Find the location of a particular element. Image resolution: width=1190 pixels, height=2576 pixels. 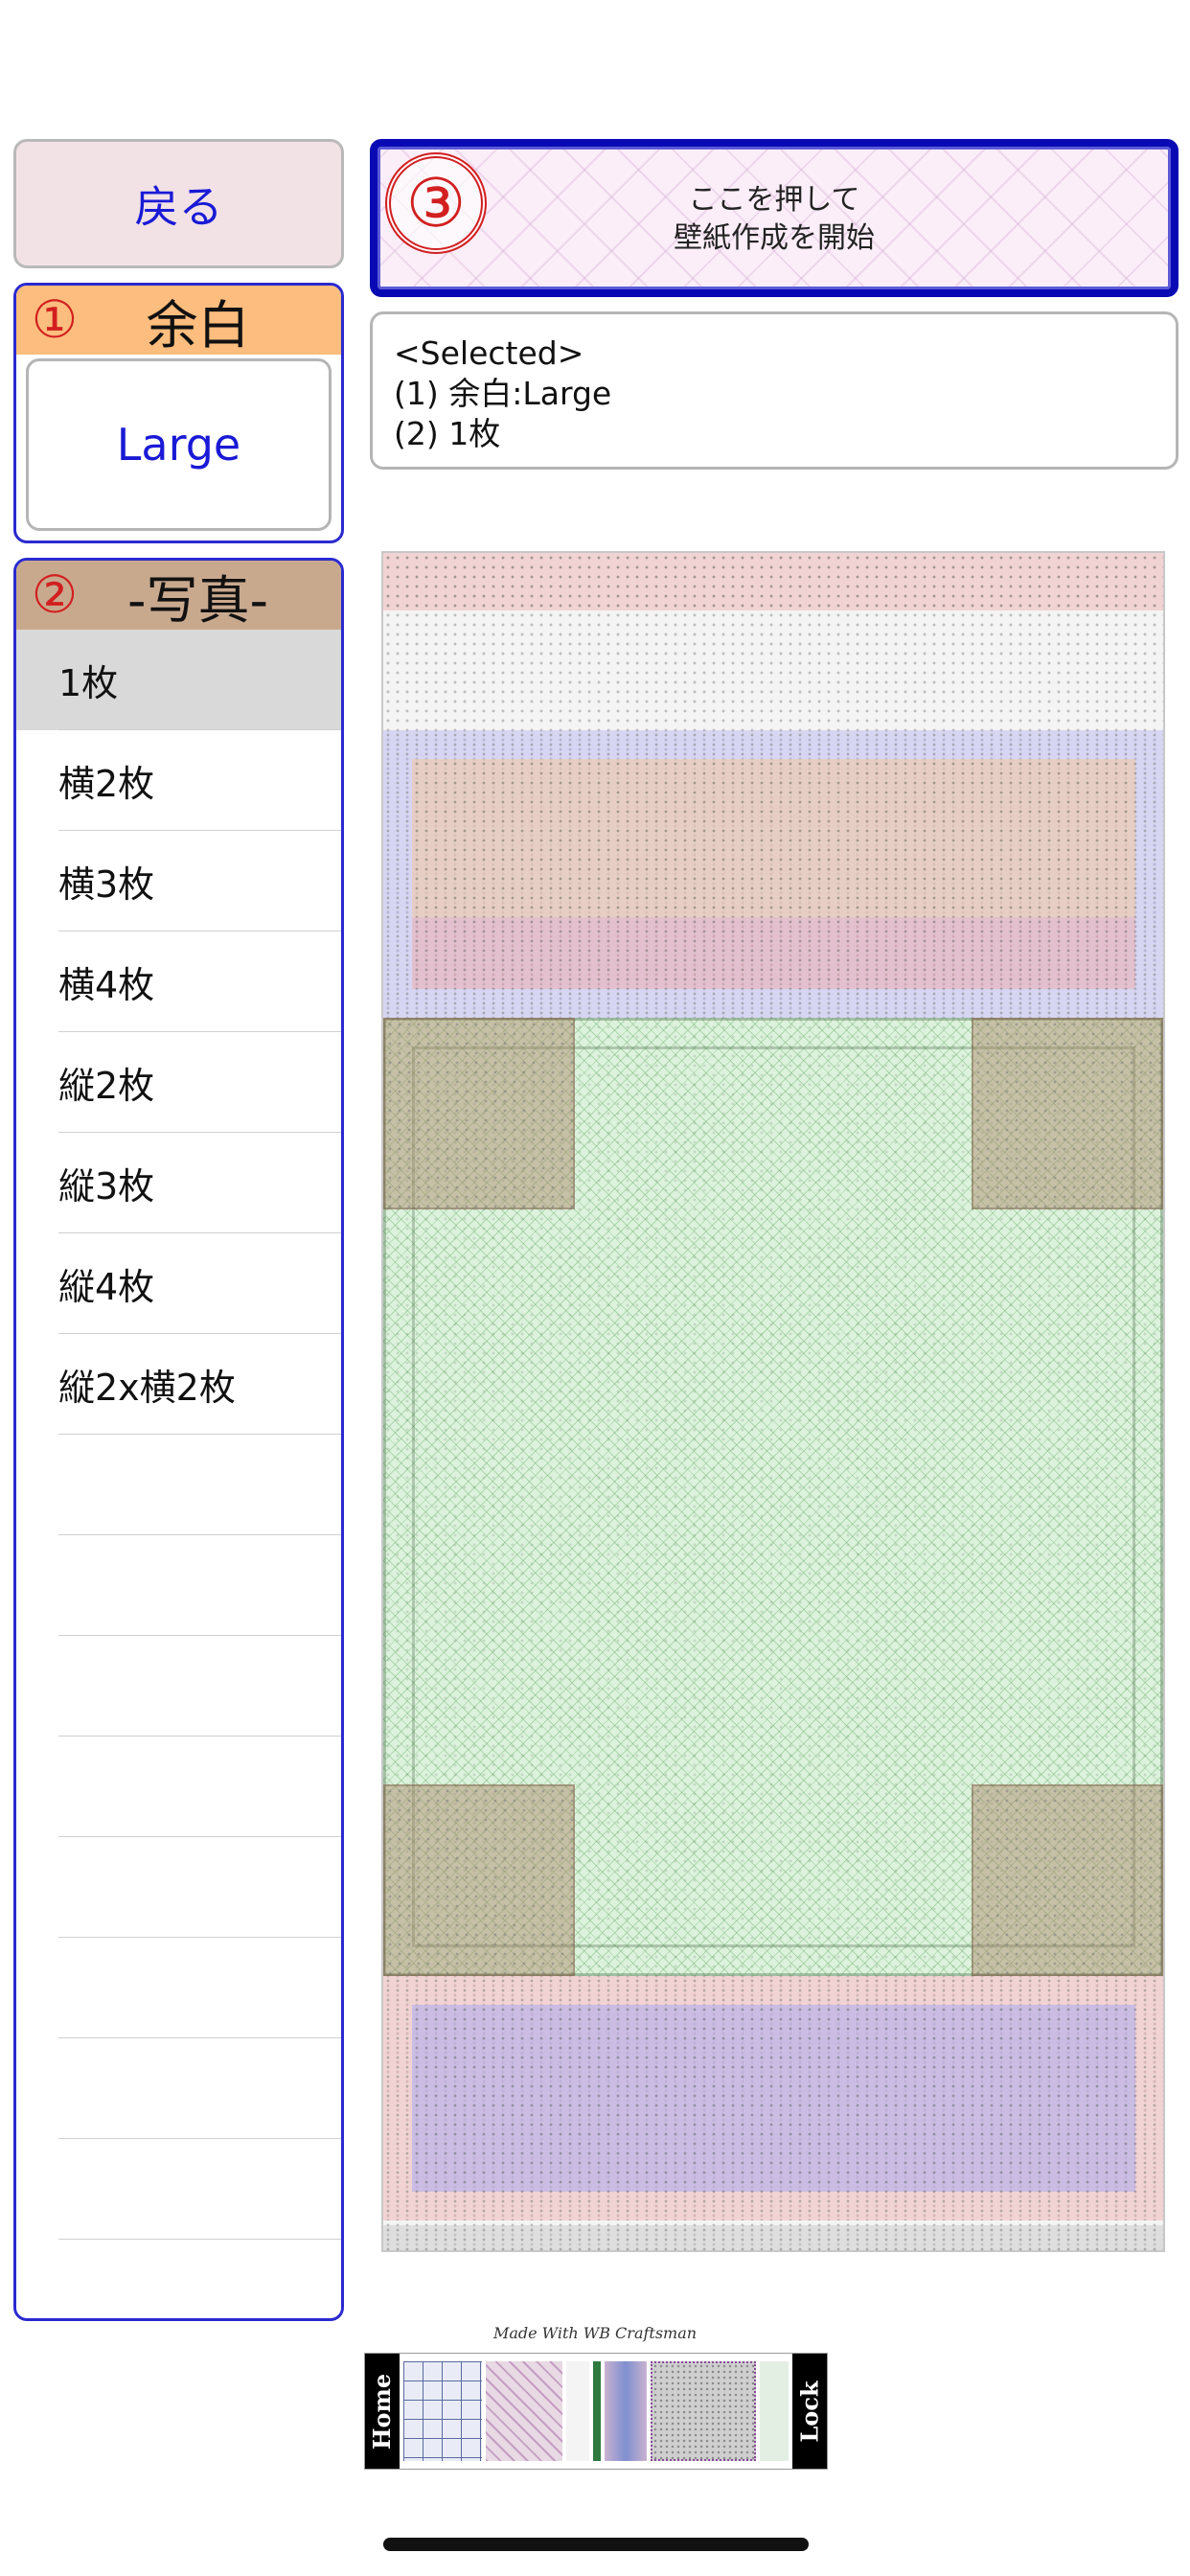

lock-label-text: Lock is located at coordinates (810, 2411).